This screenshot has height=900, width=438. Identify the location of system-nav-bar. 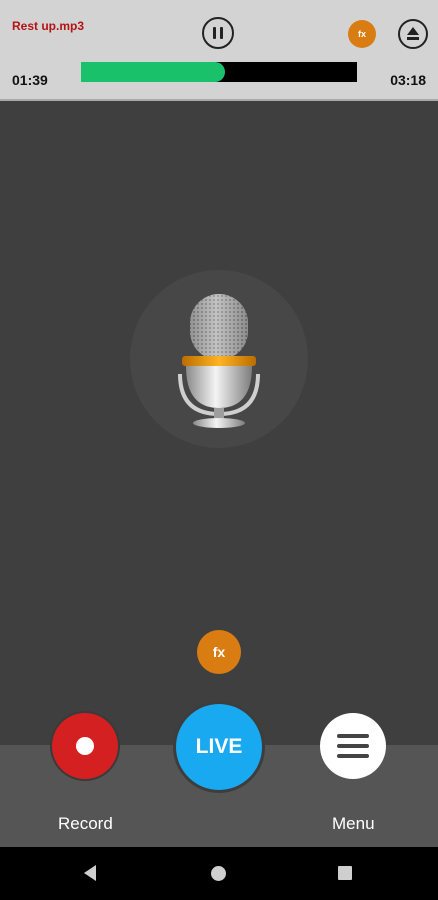
(219, 873).